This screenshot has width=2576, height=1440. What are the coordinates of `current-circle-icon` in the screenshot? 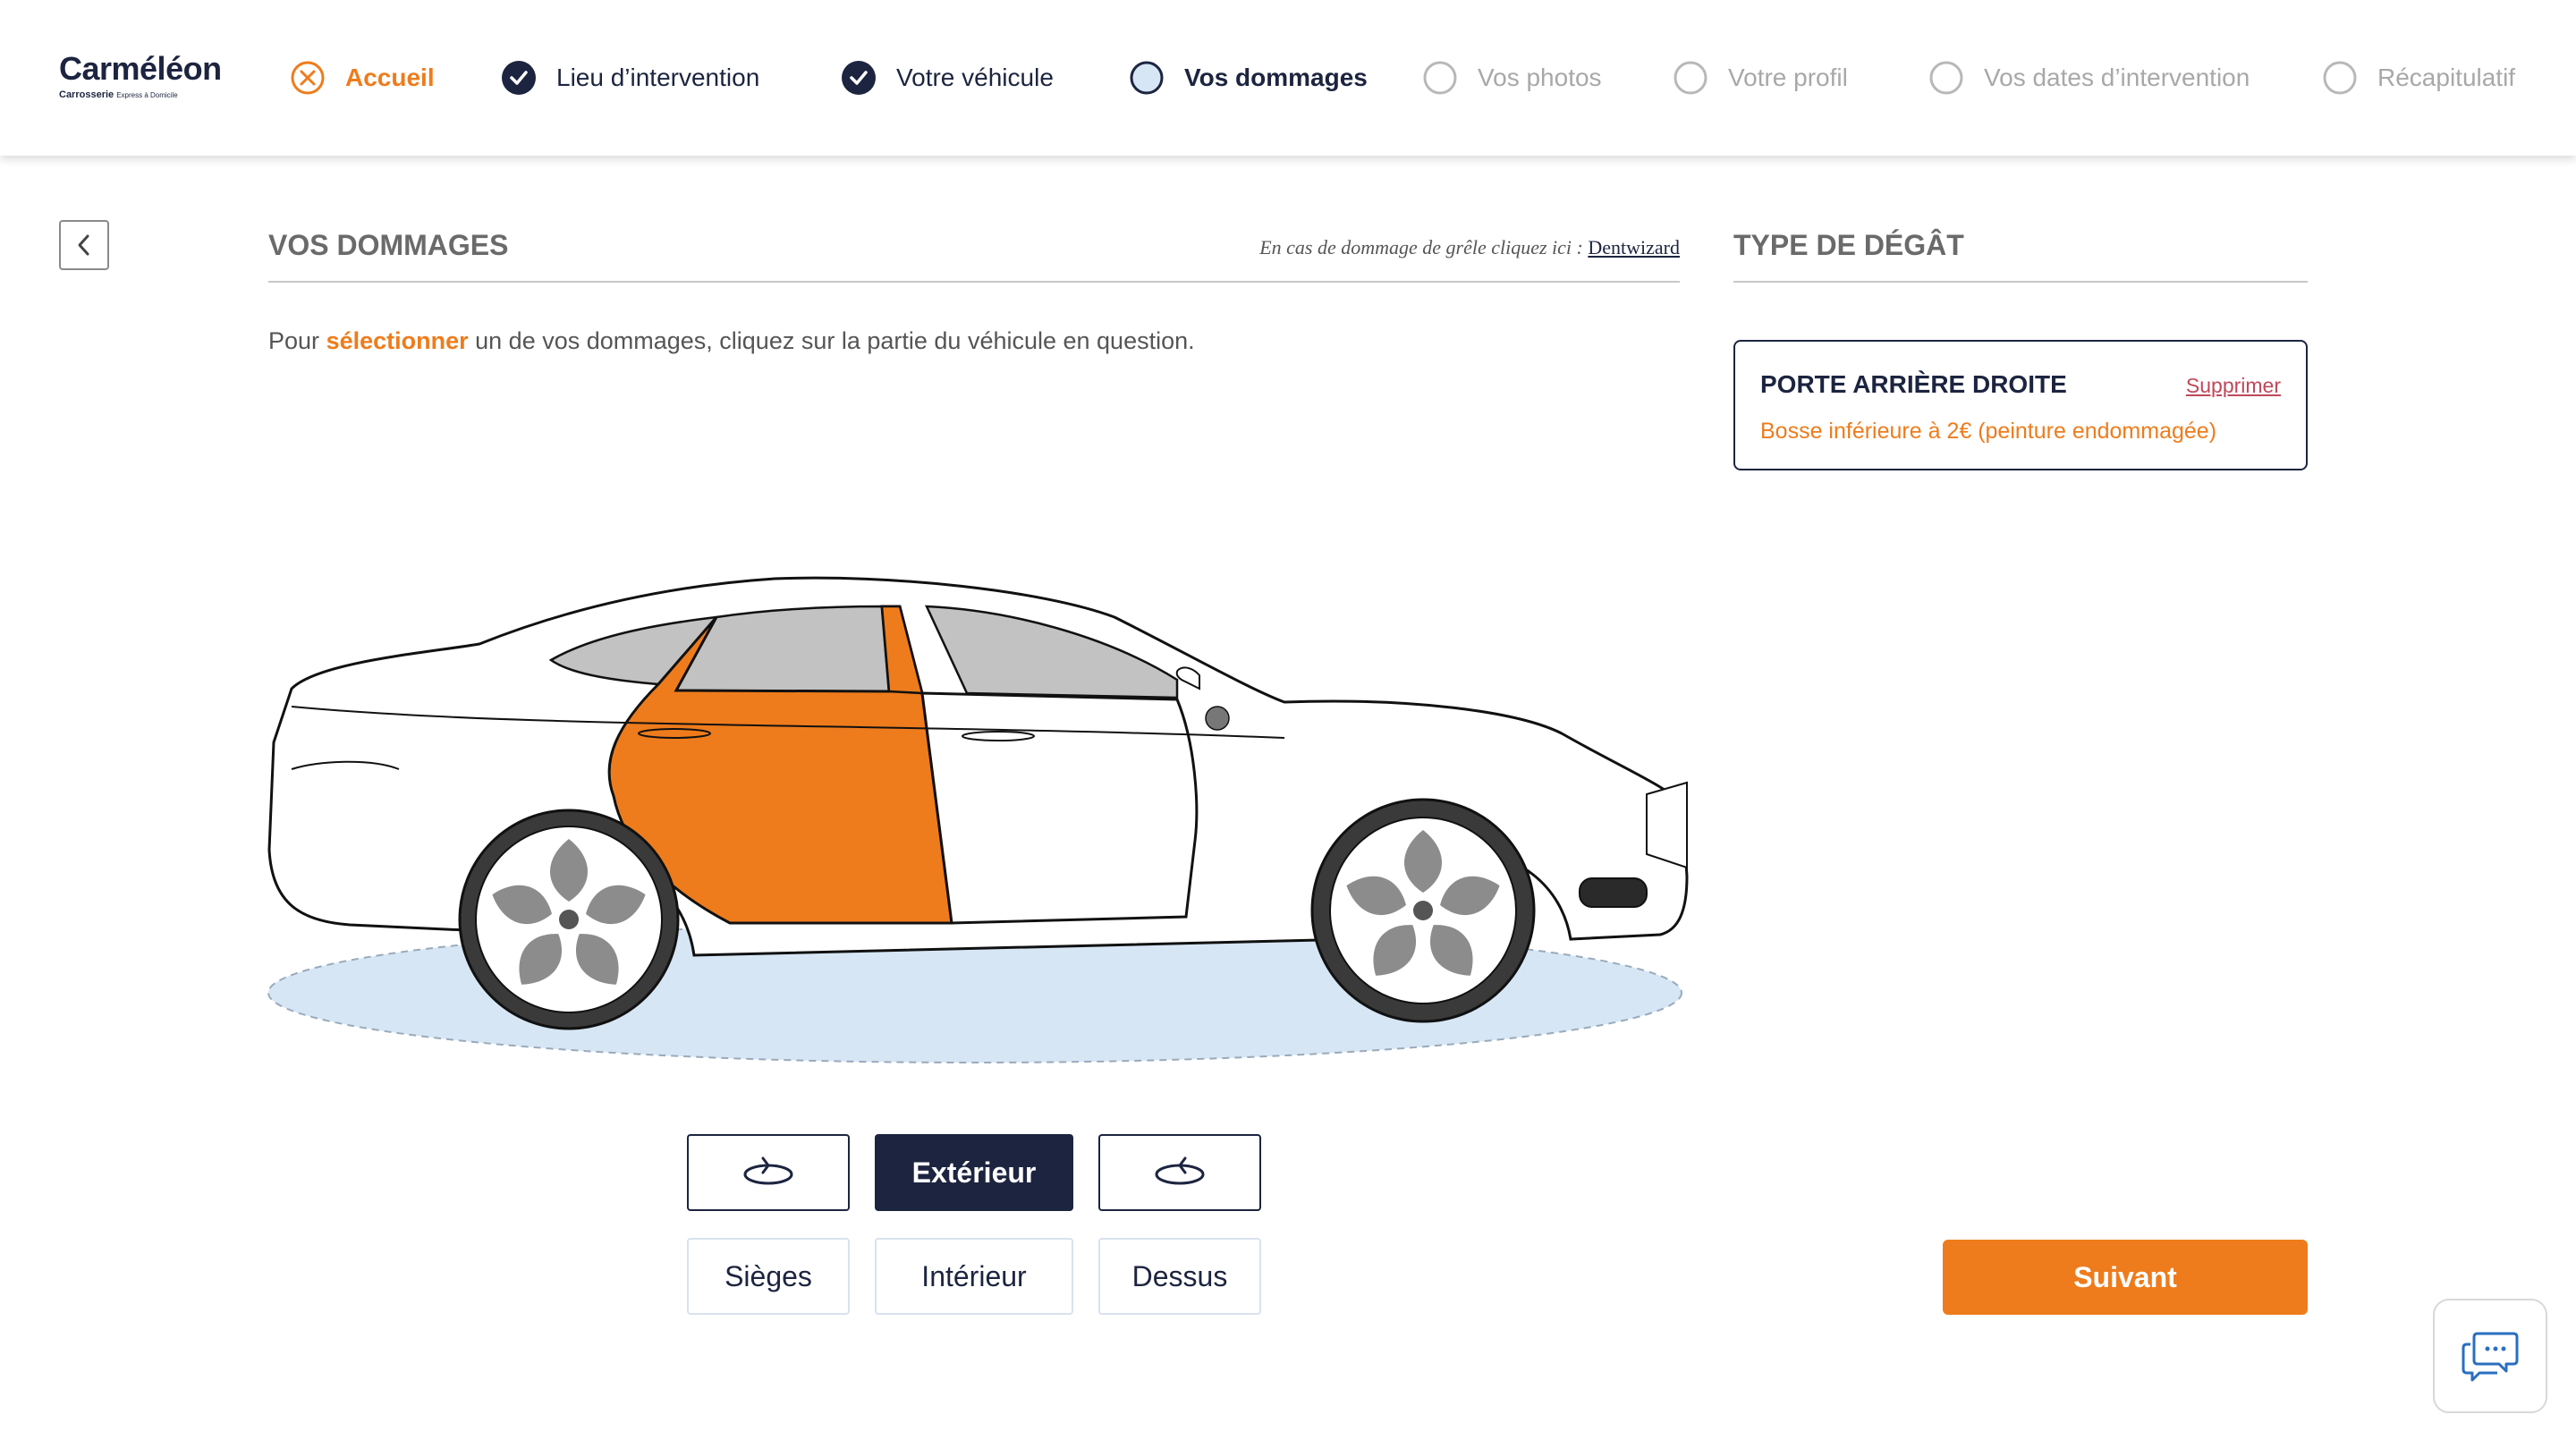 It's located at (1147, 78).